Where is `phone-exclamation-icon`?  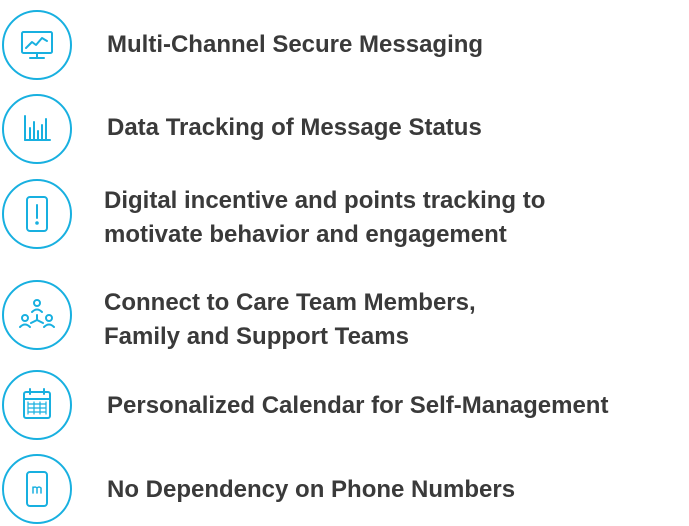 phone-exclamation-icon is located at coordinates (37, 214).